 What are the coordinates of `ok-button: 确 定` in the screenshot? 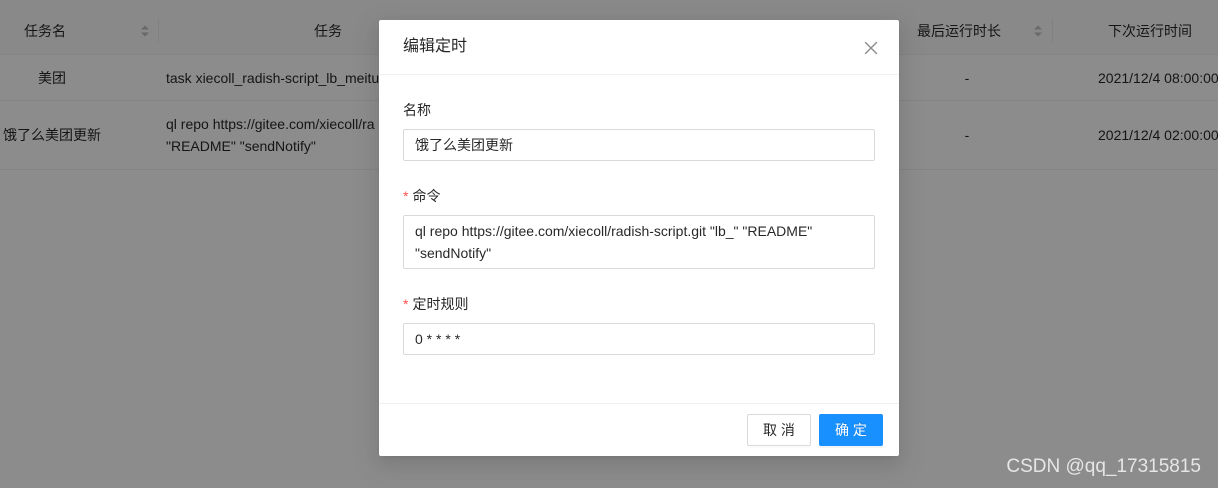 It's located at (851, 430).